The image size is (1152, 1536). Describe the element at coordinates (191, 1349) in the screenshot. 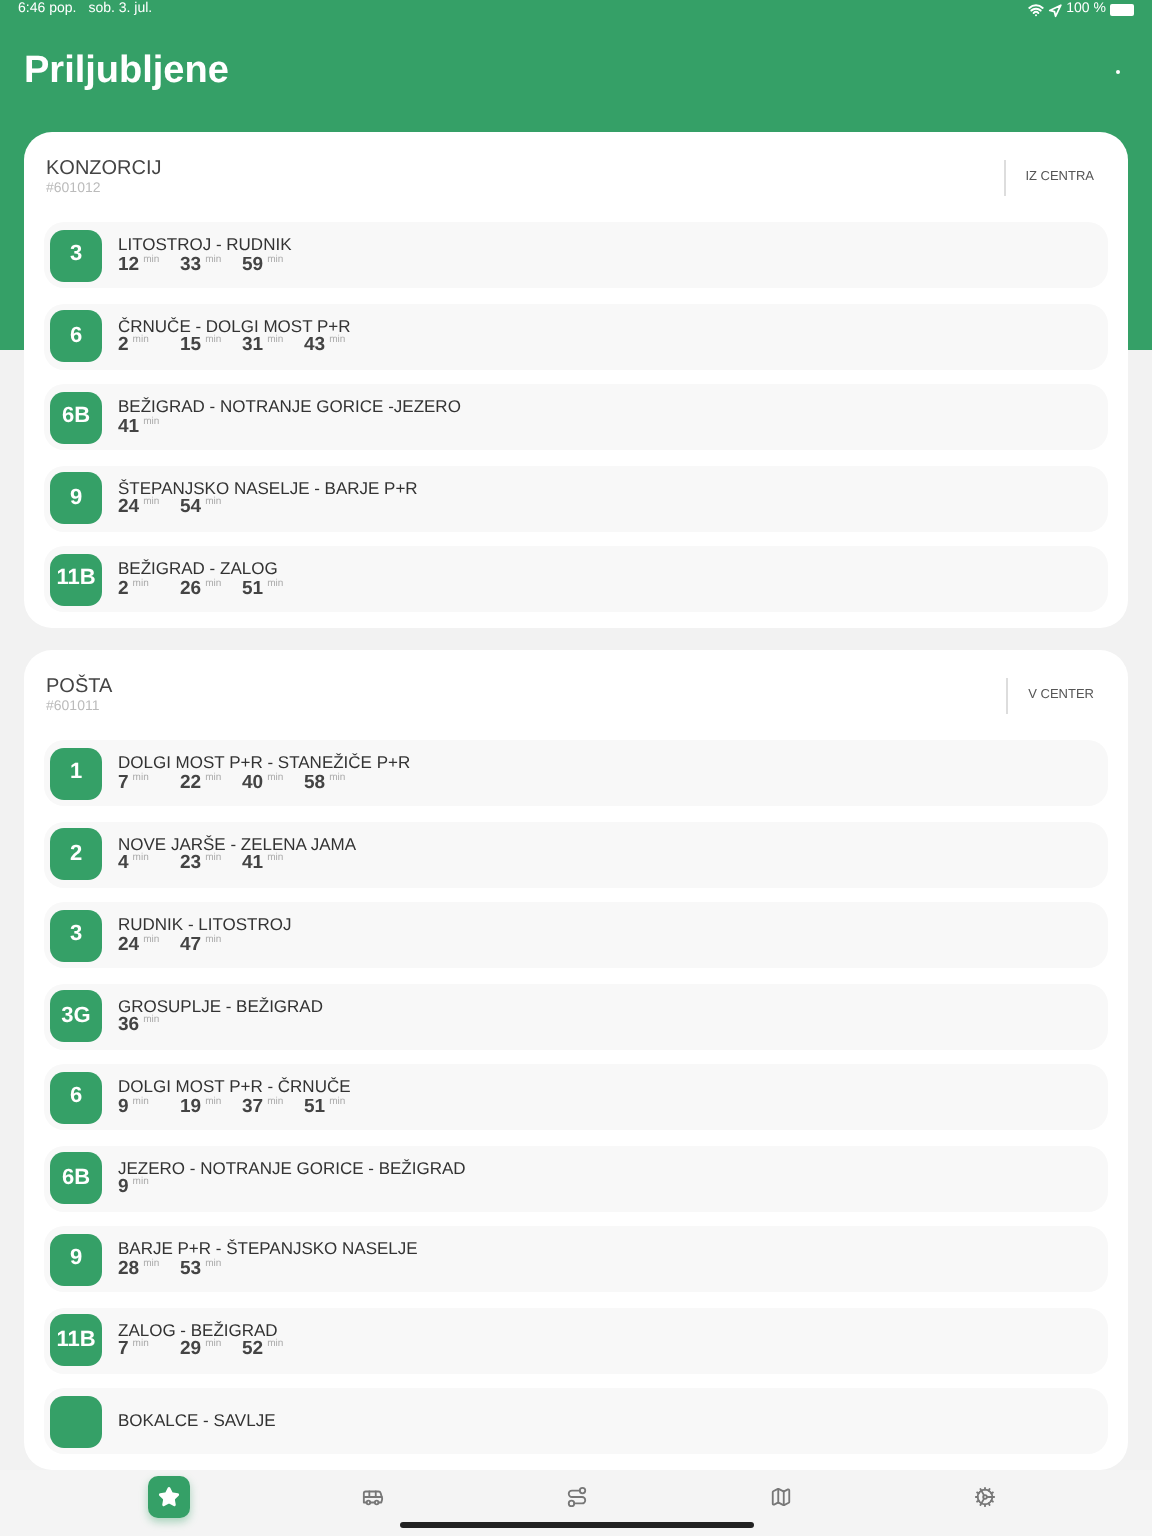

I see `arrival-time: 29` at that location.